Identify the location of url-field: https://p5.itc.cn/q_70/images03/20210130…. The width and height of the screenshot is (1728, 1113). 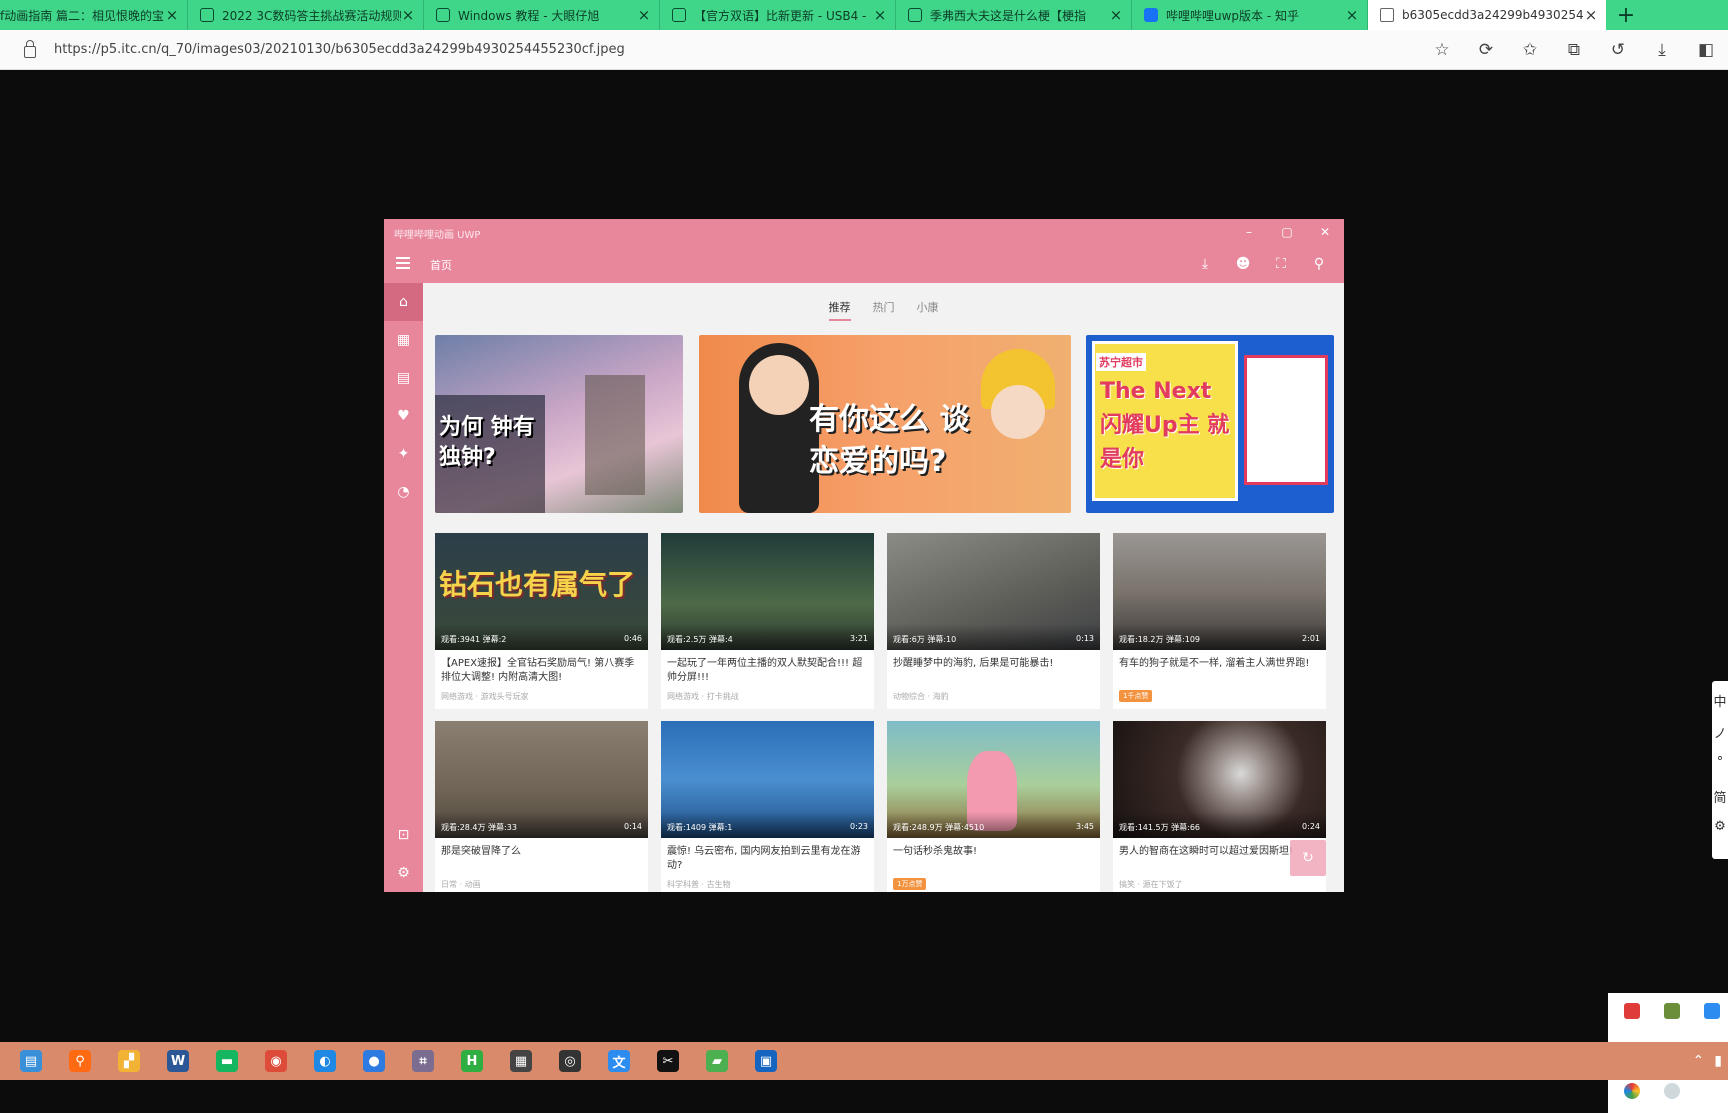
(654, 49).